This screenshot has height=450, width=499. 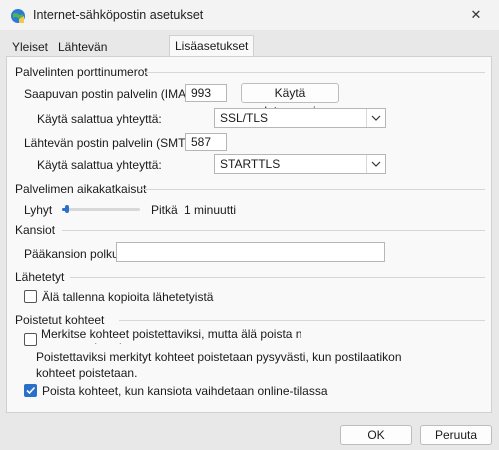 What do you see at coordinates (118, 15) in the screenshot?
I see `window-title: Internet-sähköpostin asetukset` at bounding box center [118, 15].